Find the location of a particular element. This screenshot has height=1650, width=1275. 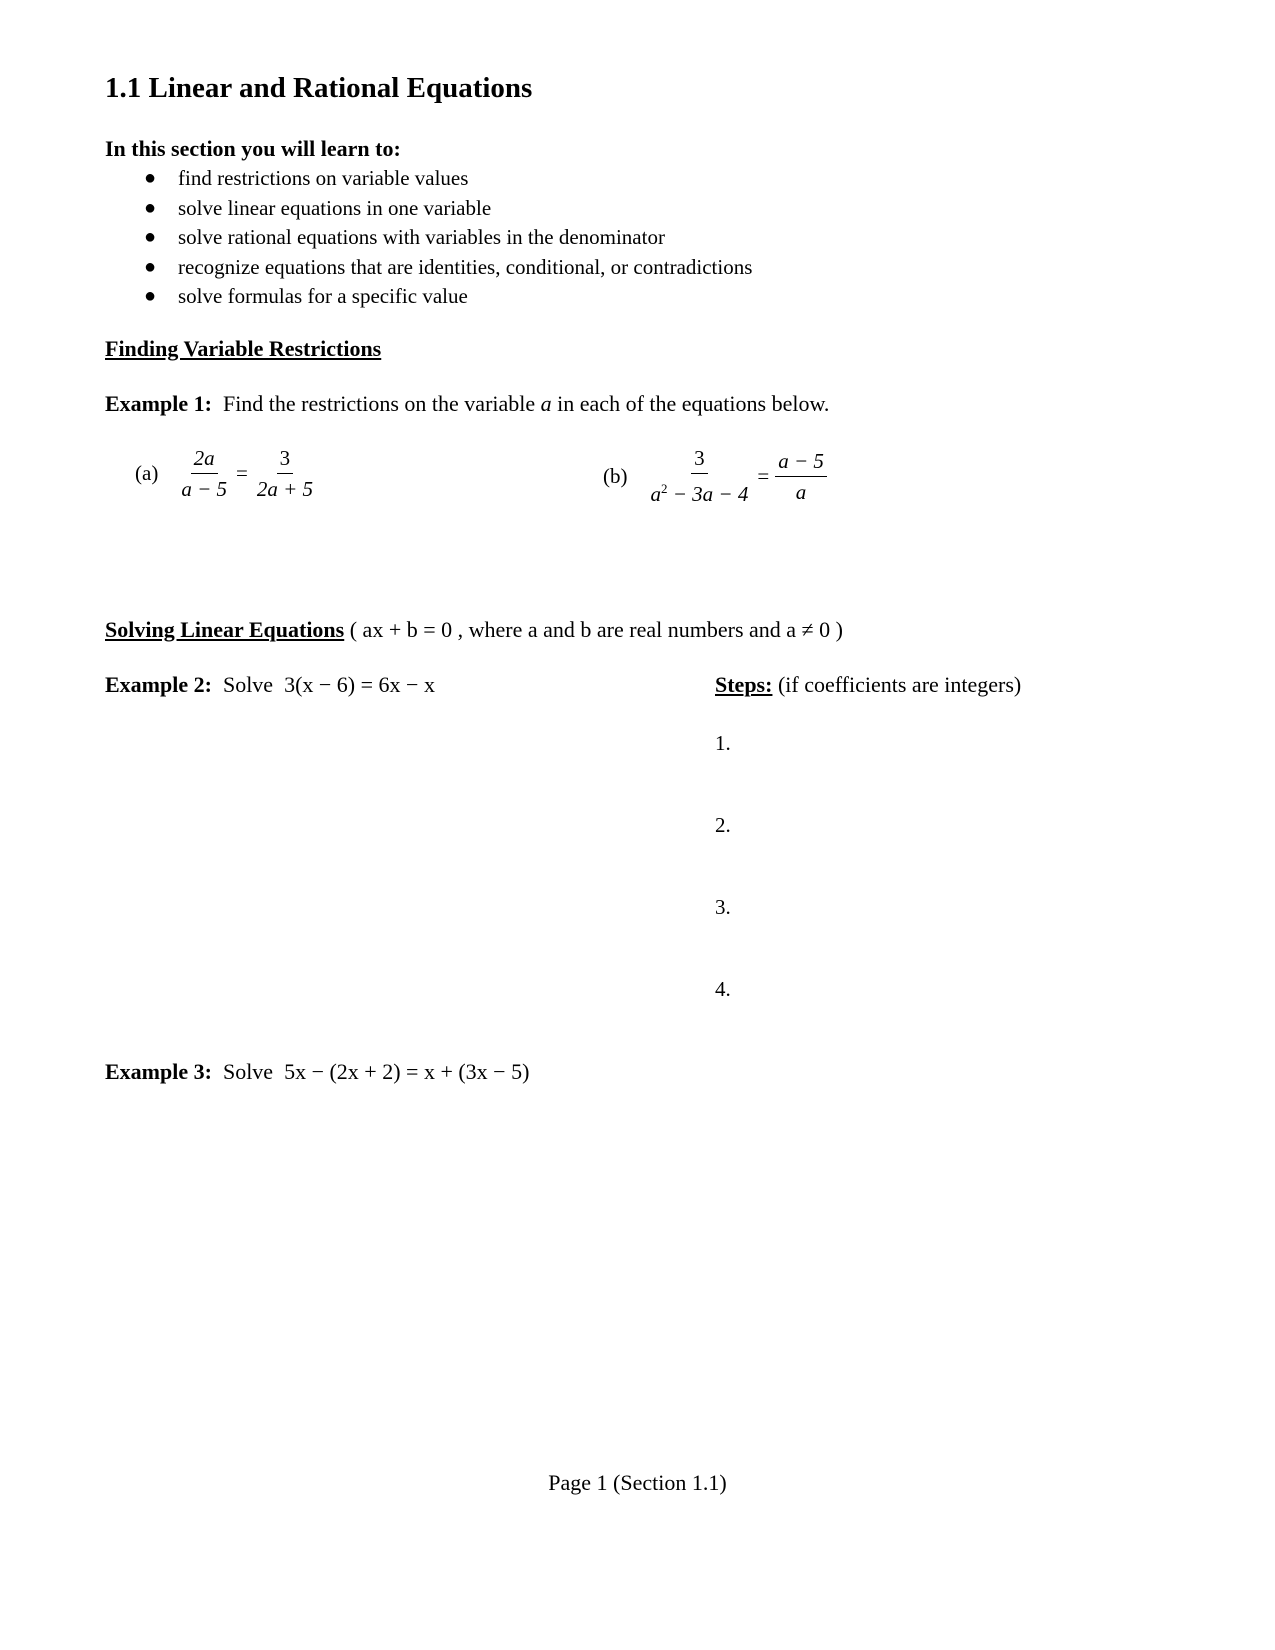

fraction: a − 5 a is located at coordinates (801, 476).